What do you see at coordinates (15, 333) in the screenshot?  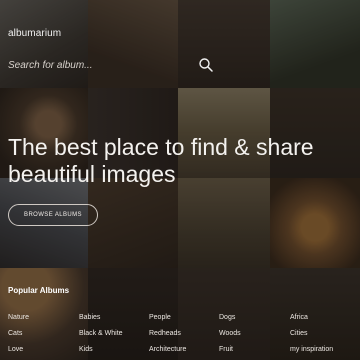 I see `album-link: Cats` at bounding box center [15, 333].